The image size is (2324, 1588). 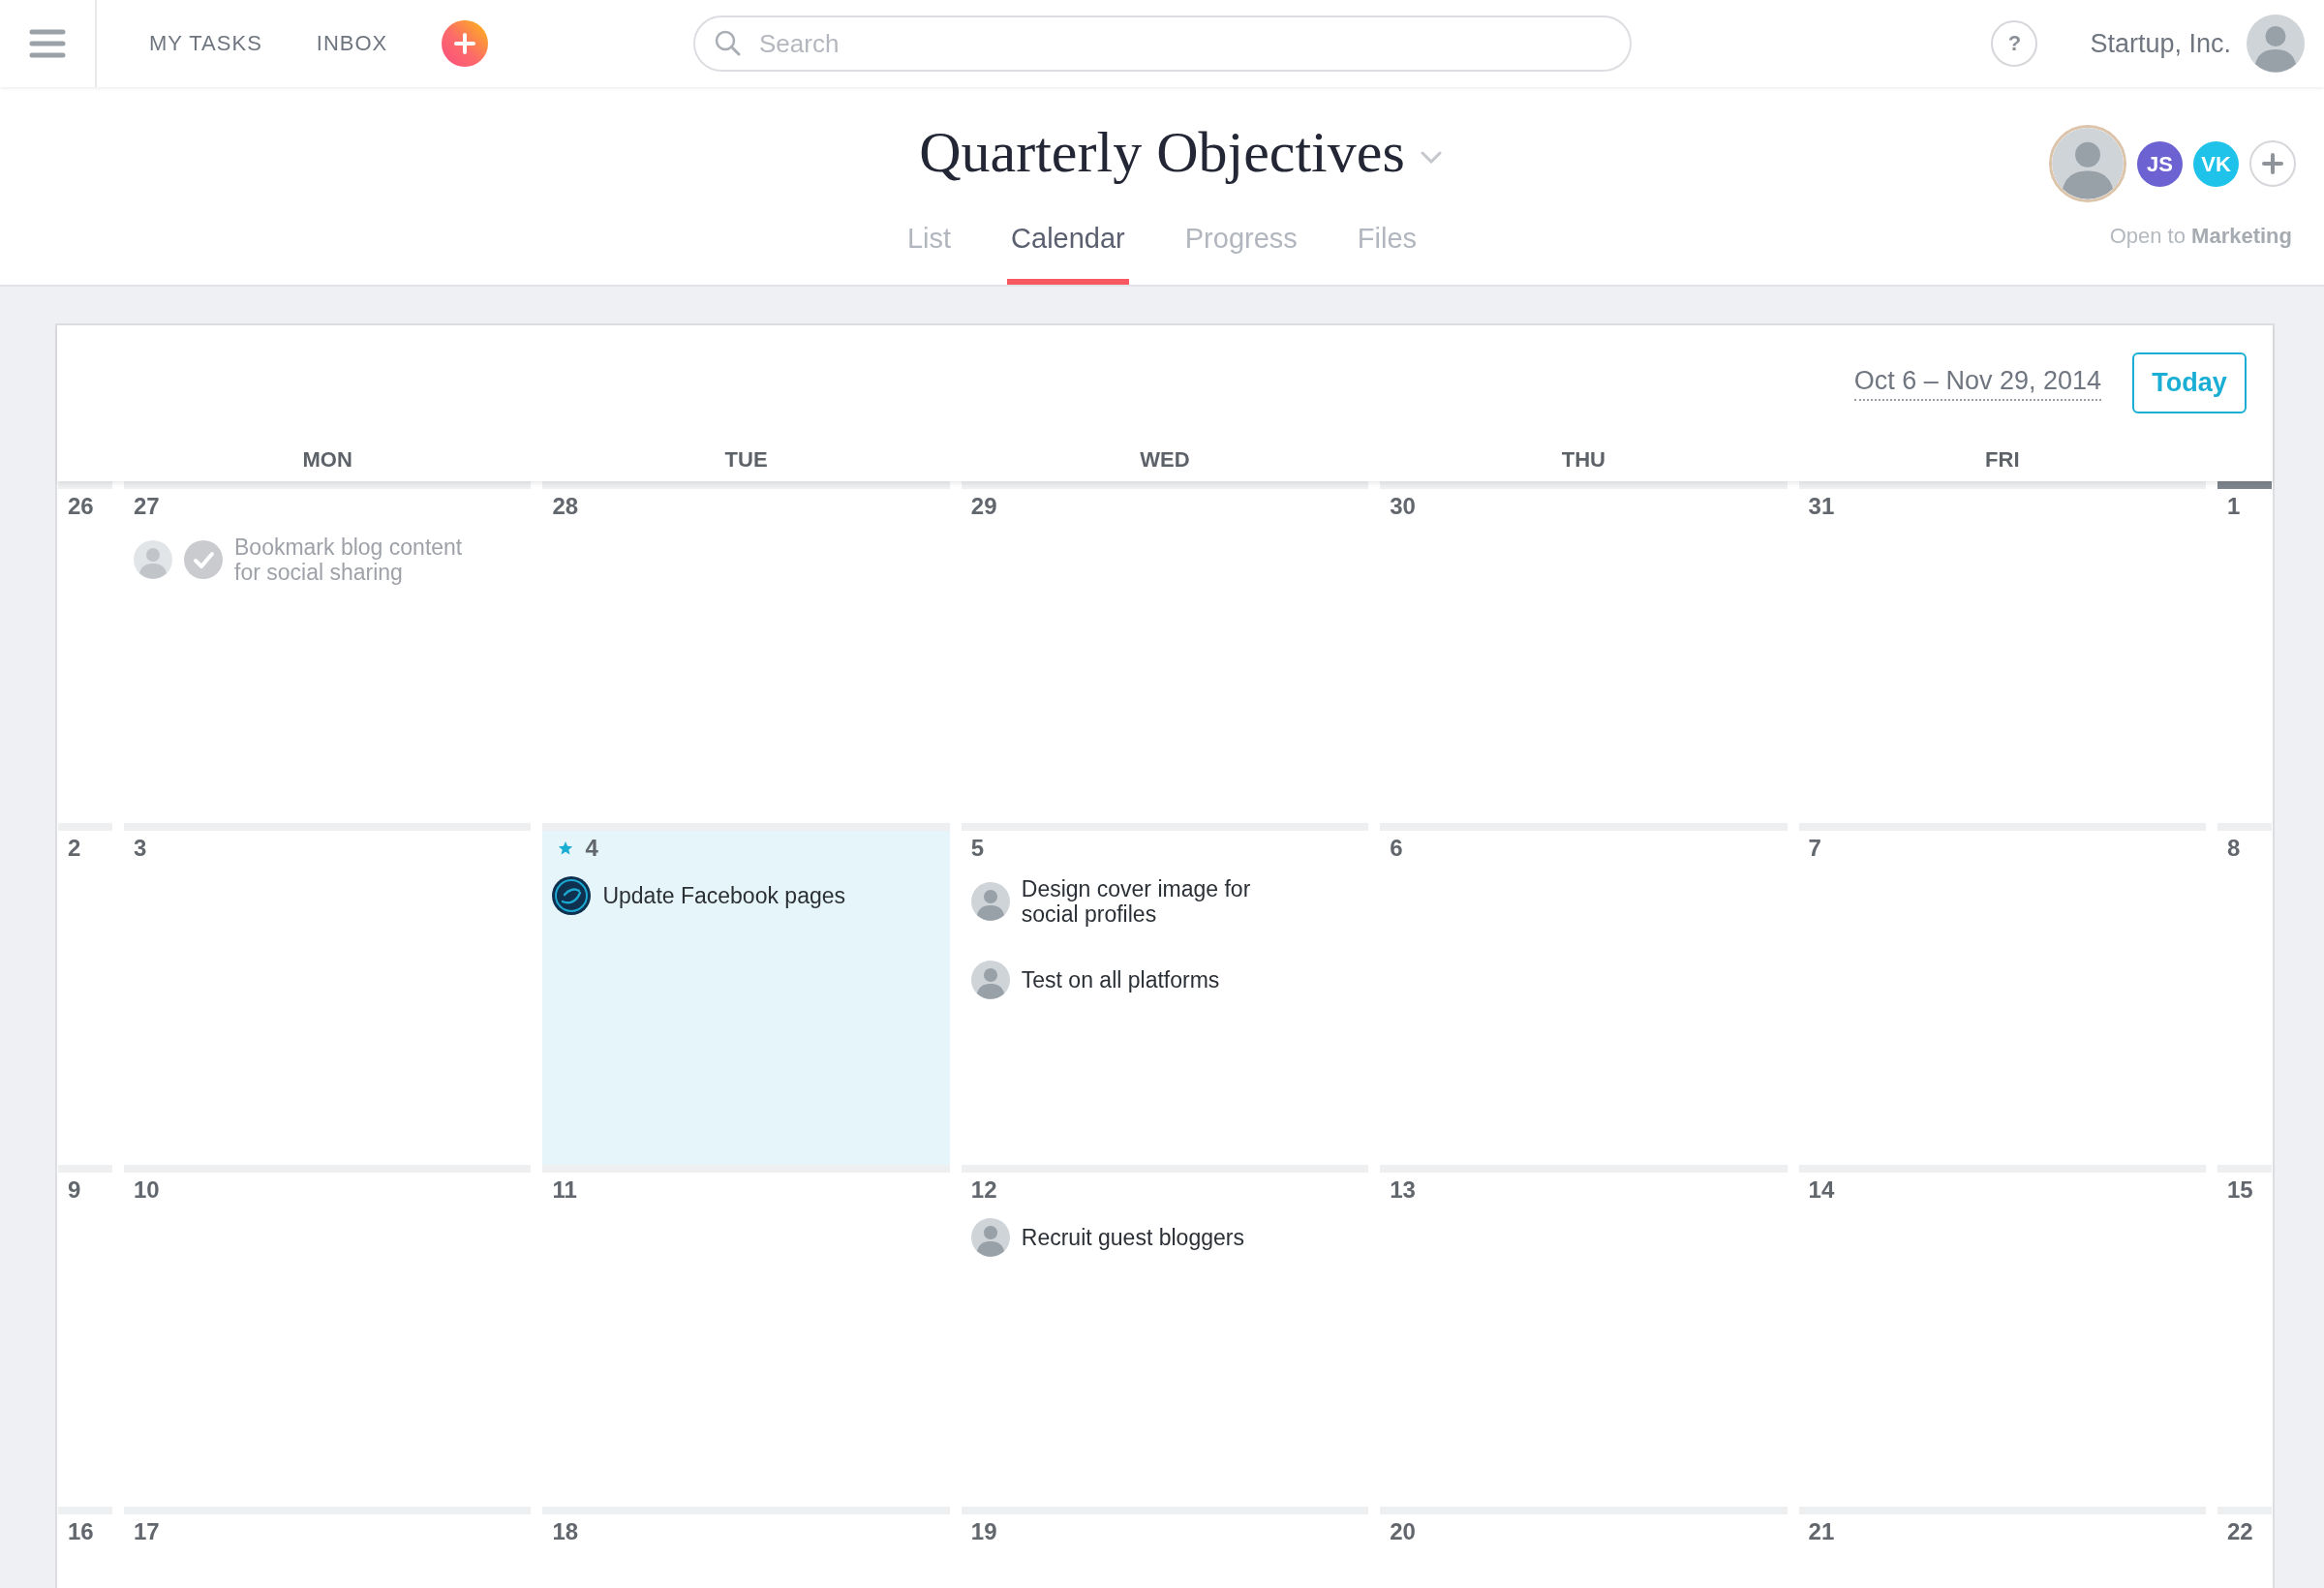 I want to click on menu-icon, so click(x=48, y=43).